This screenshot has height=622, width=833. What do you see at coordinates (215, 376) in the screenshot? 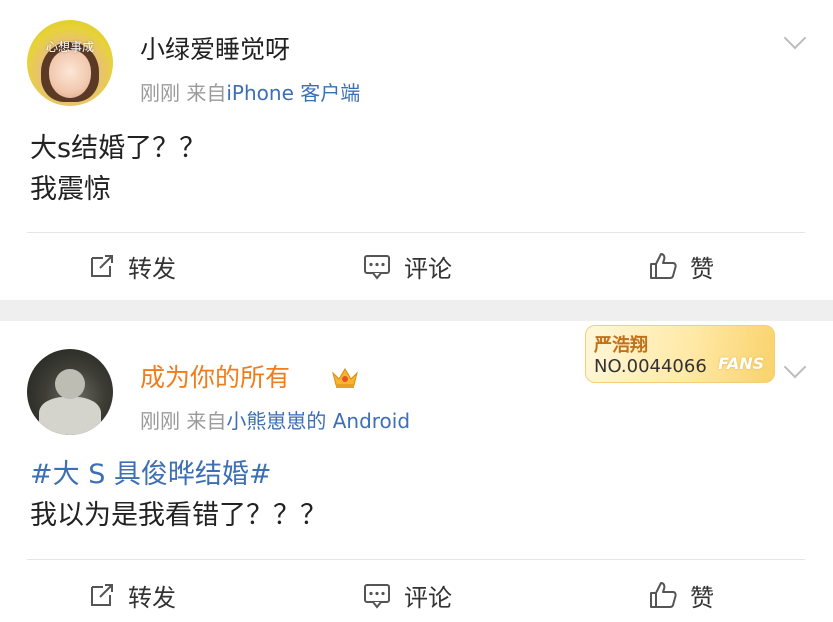
I see `username: 成为你的所有` at bounding box center [215, 376].